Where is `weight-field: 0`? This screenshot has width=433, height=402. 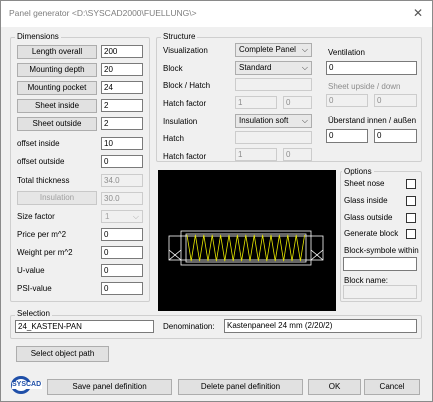
weight-field: 0 is located at coordinates (122, 252).